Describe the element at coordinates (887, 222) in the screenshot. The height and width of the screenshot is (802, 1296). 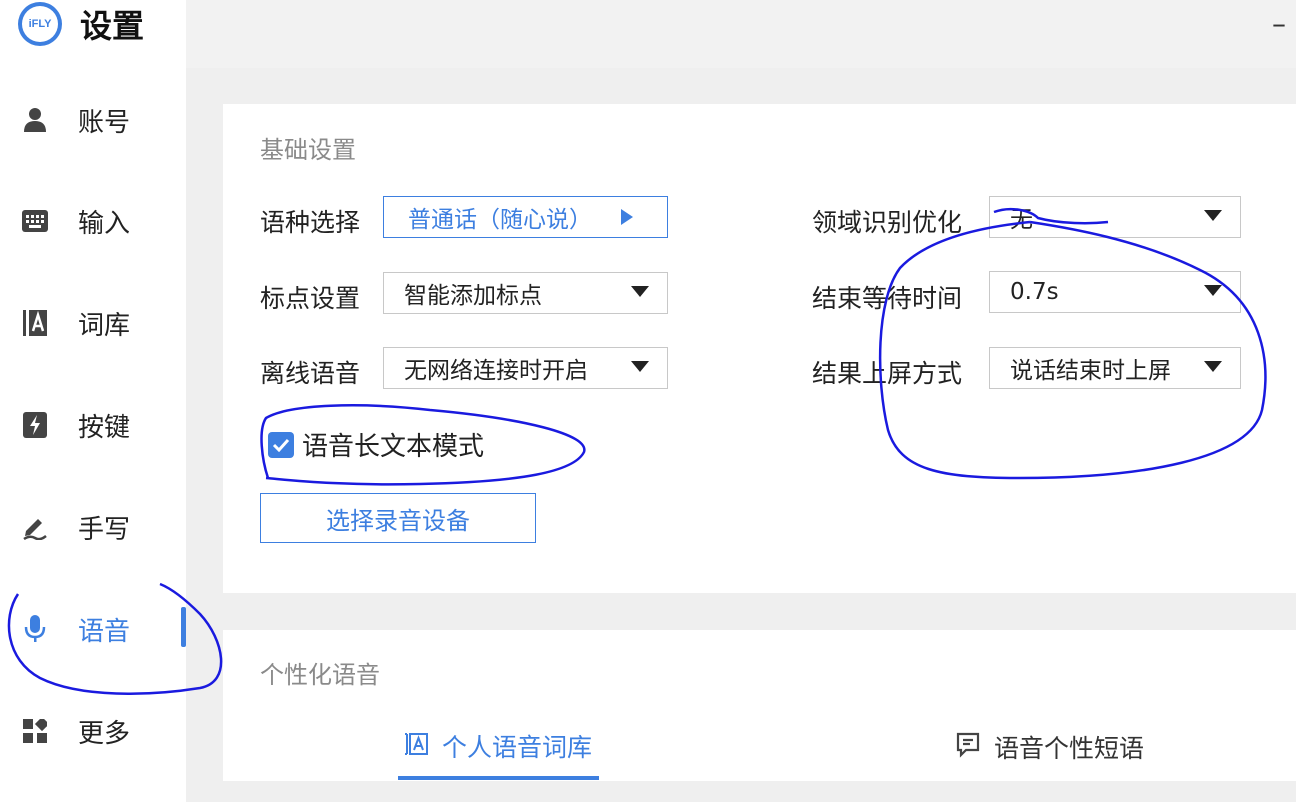
I see `domain-label: 领域识别优化` at that location.